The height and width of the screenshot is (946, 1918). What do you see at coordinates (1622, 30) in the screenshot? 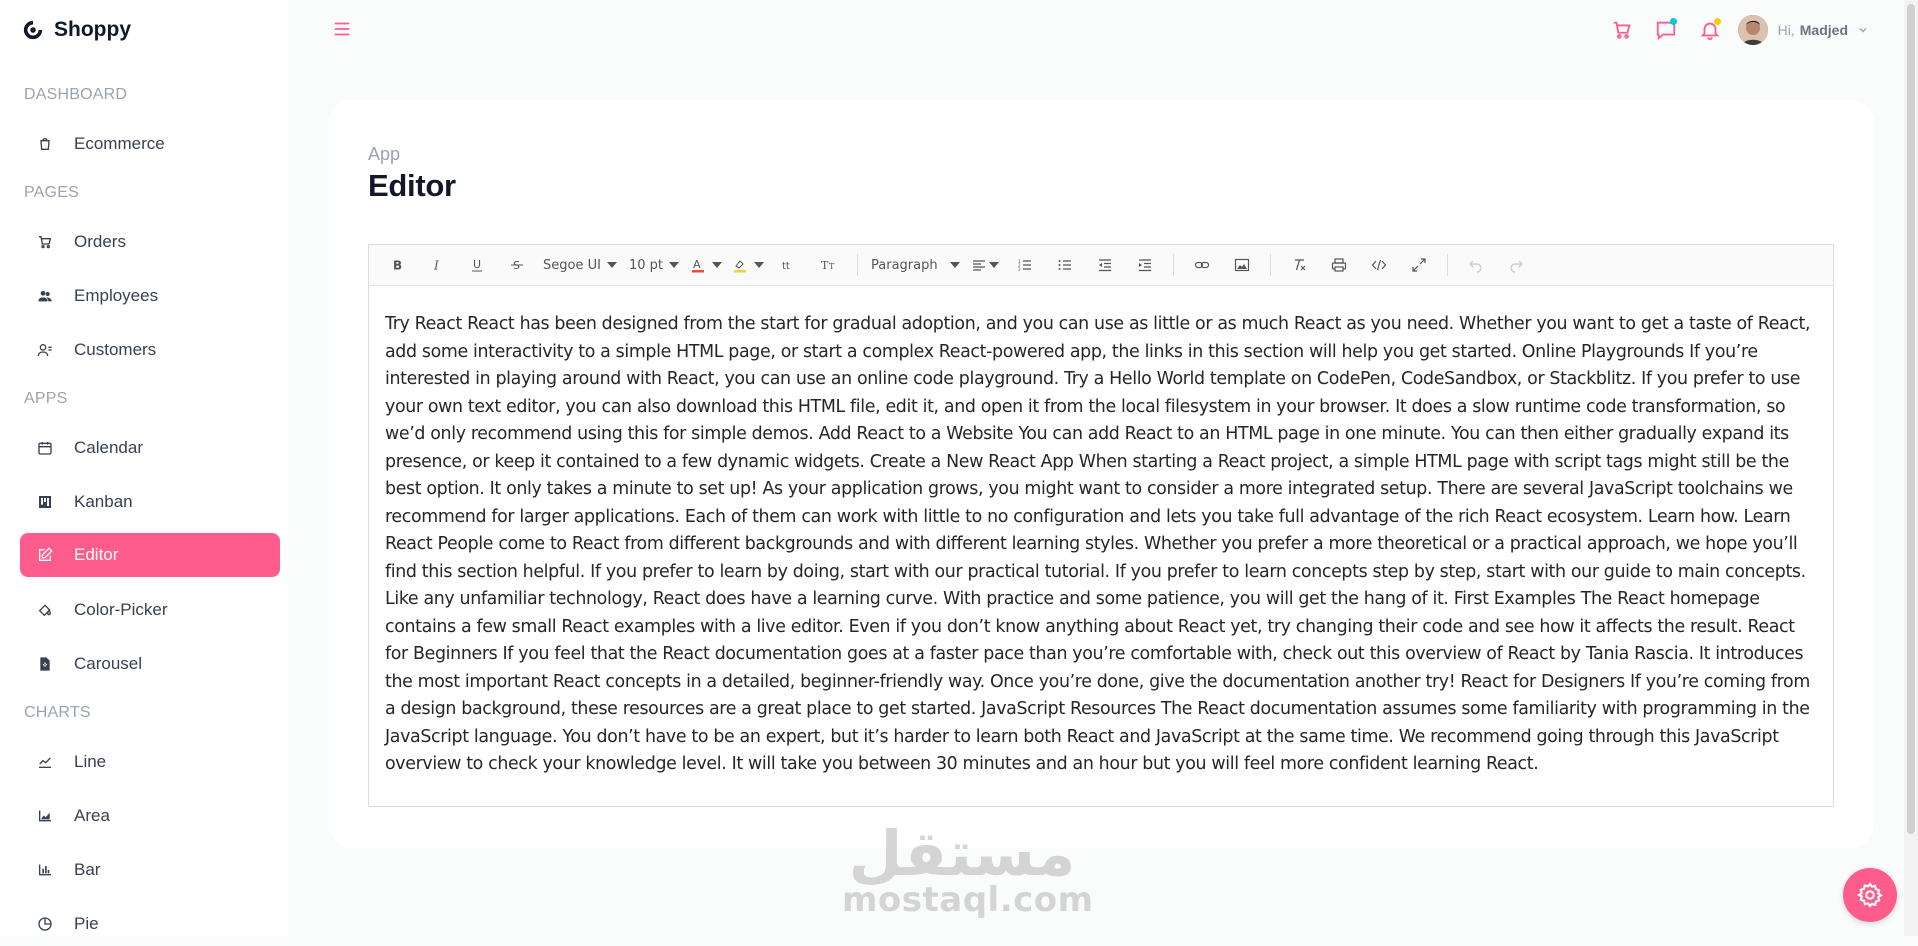
I see `cart-button` at bounding box center [1622, 30].